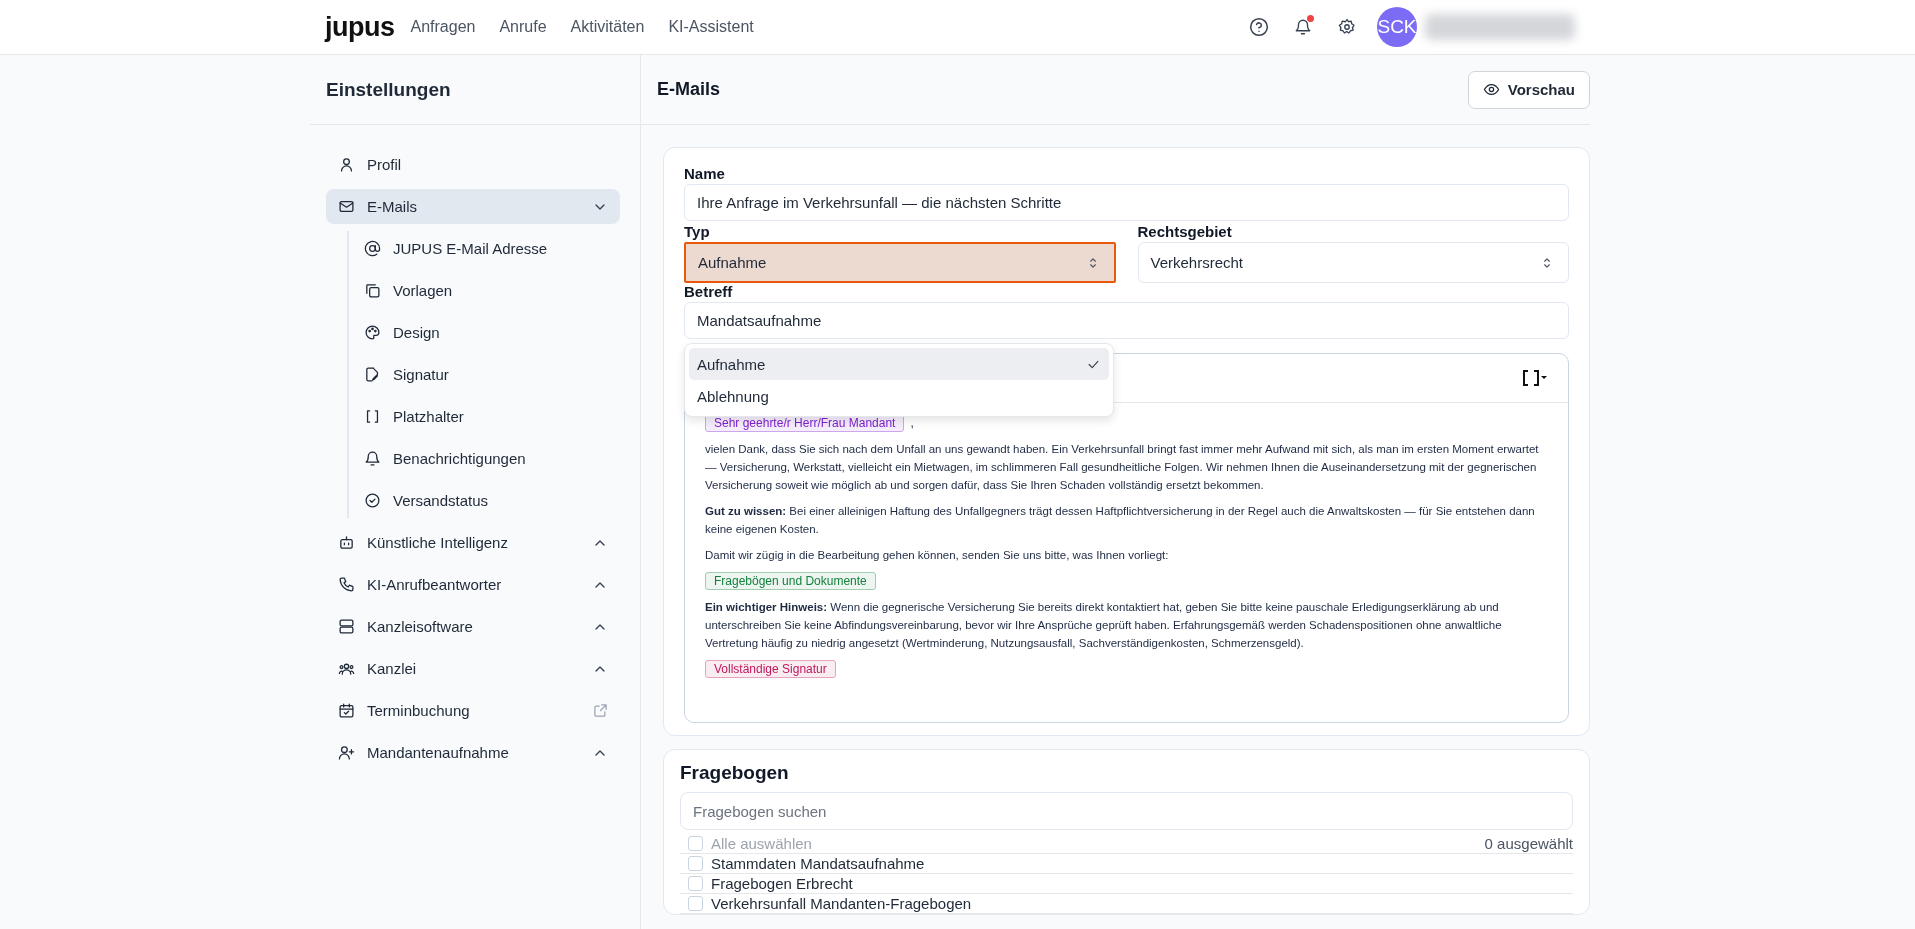 The image size is (1915, 929). Describe the element at coordinates (790, 581) in the screenshot. I see `placeholder-tag: Fragebögen und Dokumente` at that location.